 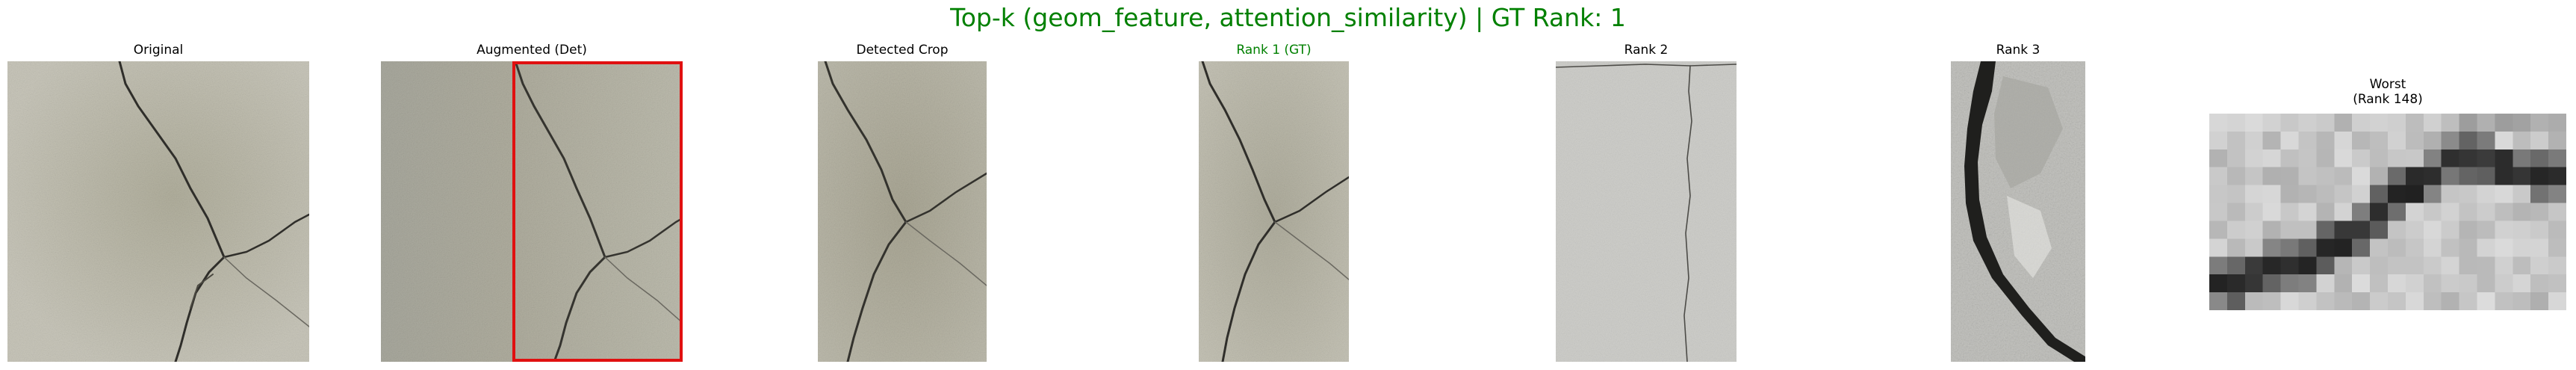 What do you see at coordinates (532, 51) in the screenshot?
I see `panel-title-augmented: Augmented (Det)` at bounding box center [532, 51].